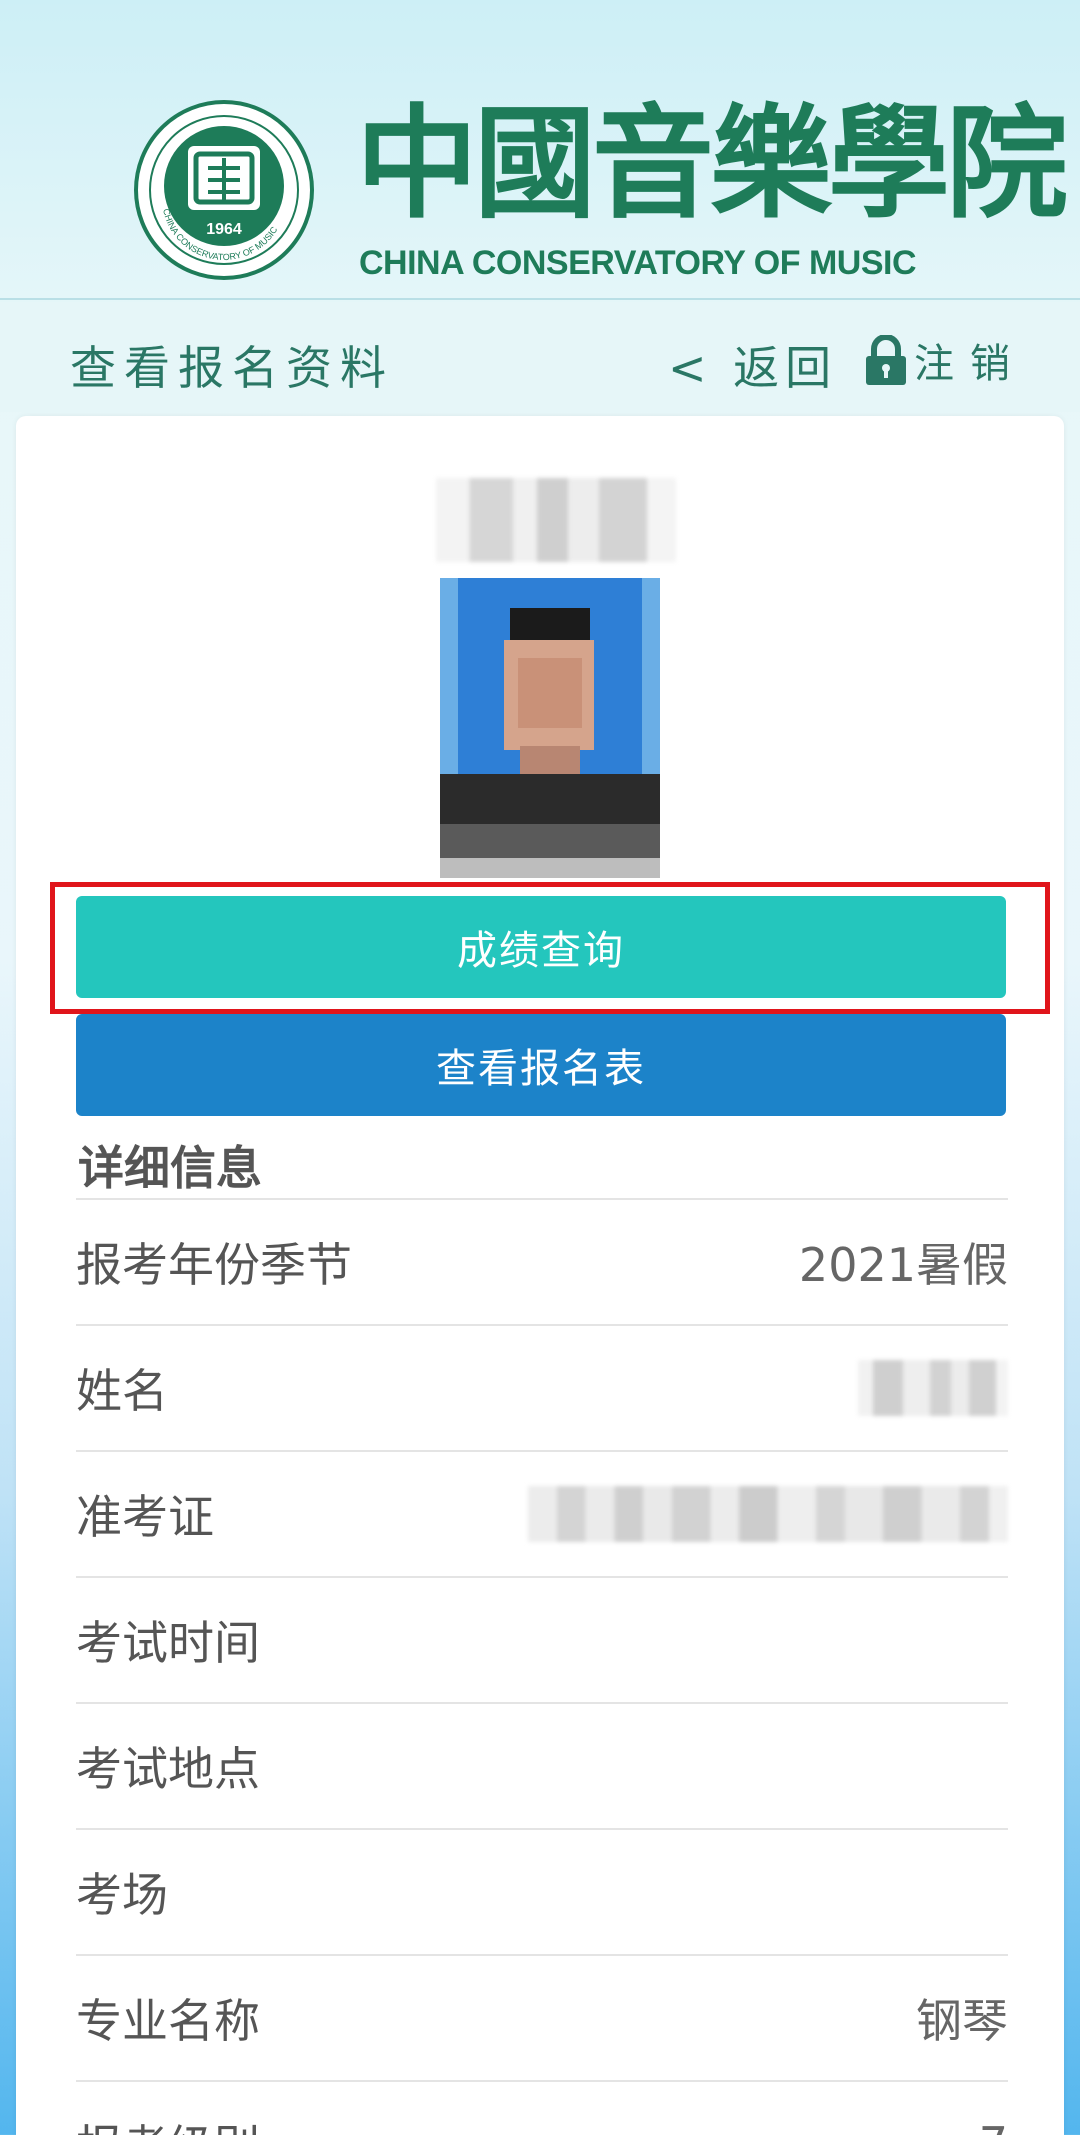 Image resolution: width=1080 pixels, height=2135 pixels. What do you see at coordinates (542, 1261) in the screenshot?
I see `detail-row-season: 报考年份季节 2021暑假` at bounding box center [542, 1261].